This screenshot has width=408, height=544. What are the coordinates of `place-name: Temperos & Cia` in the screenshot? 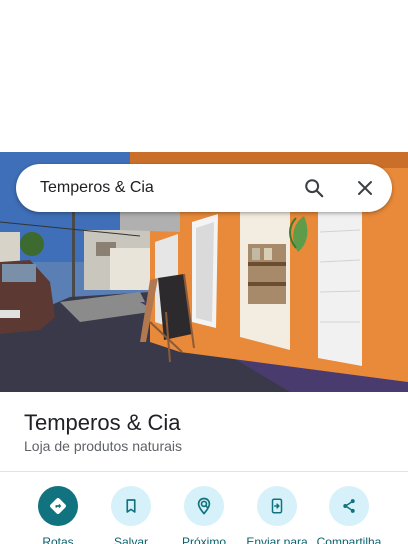 It's located at (102, 422).